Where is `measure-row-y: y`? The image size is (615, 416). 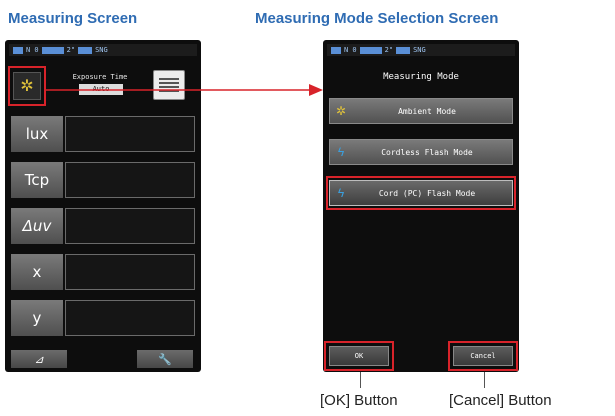 measure-row-y: y is located at coordinates (103, 318).